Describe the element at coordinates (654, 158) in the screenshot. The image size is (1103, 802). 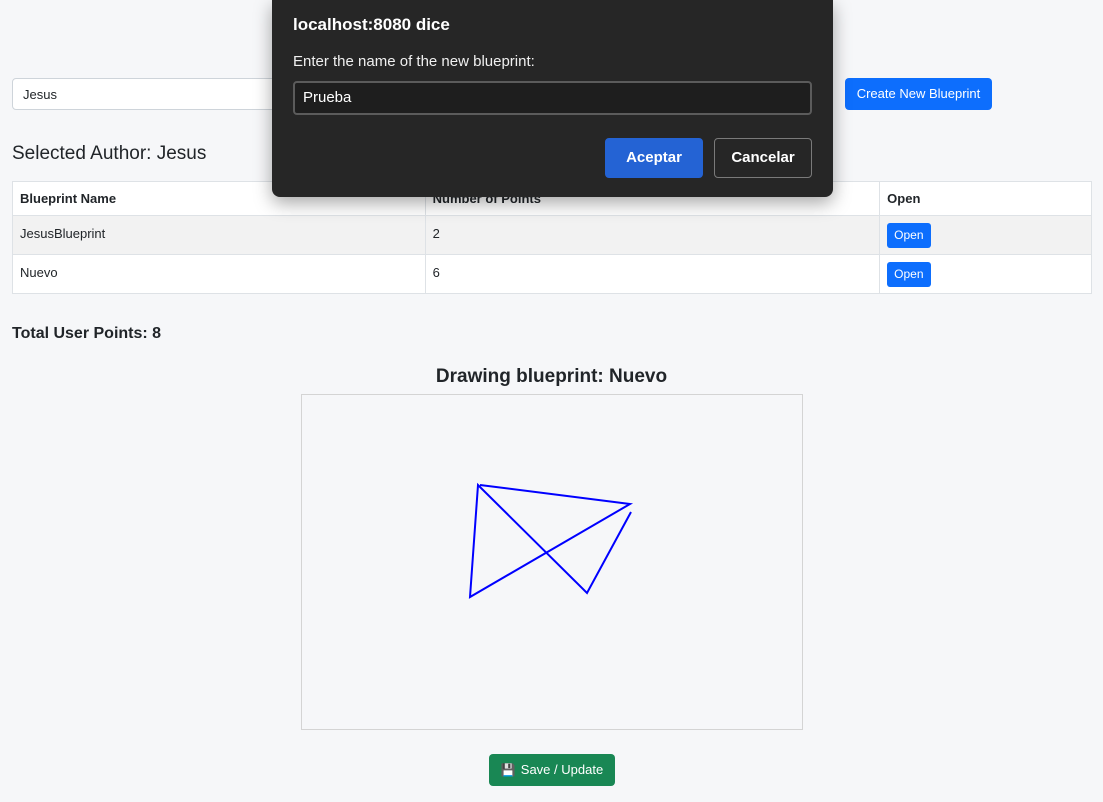
I see `accept-button: Aceptar` at that location.